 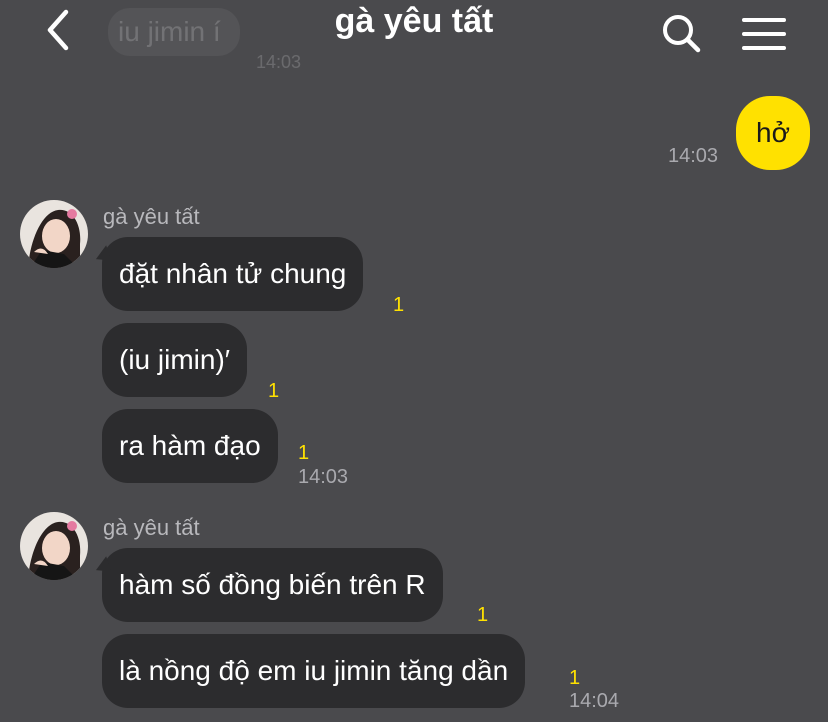 I want to click on hamburger-menu-icon, so click(x=764, y=34).